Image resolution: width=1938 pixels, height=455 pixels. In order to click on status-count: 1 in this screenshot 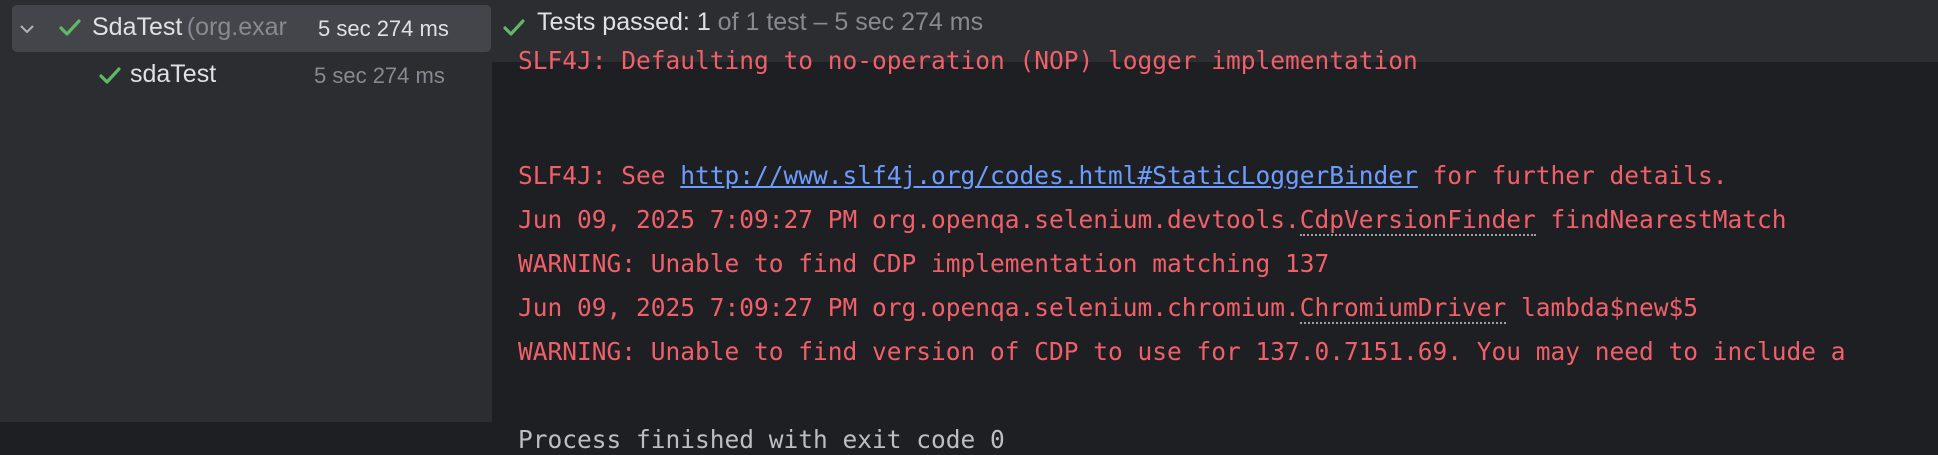, I will do `click(703, 22)`.